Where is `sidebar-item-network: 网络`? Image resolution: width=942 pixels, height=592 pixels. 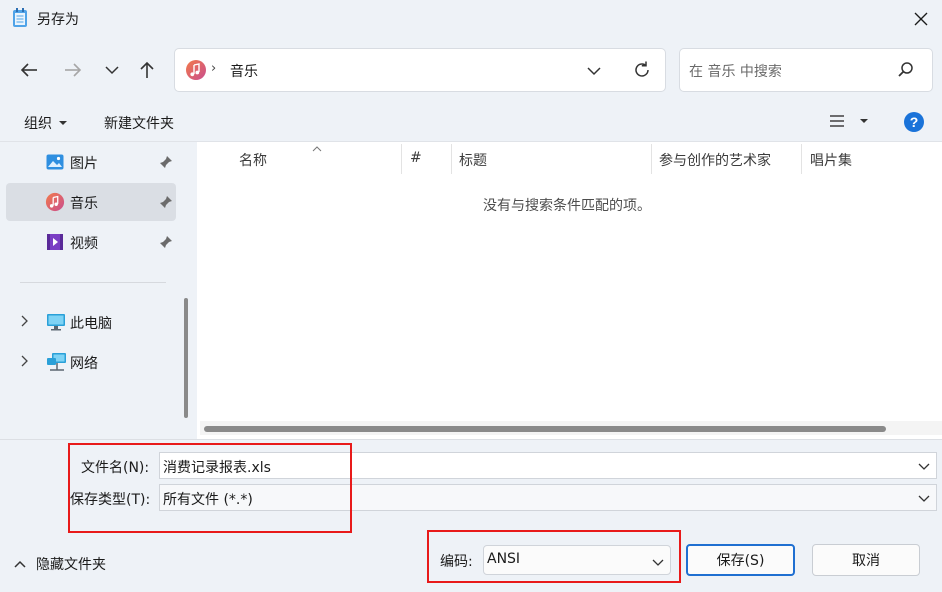 sidebar-item-network: 网络 is located at coordinates (91, 362).